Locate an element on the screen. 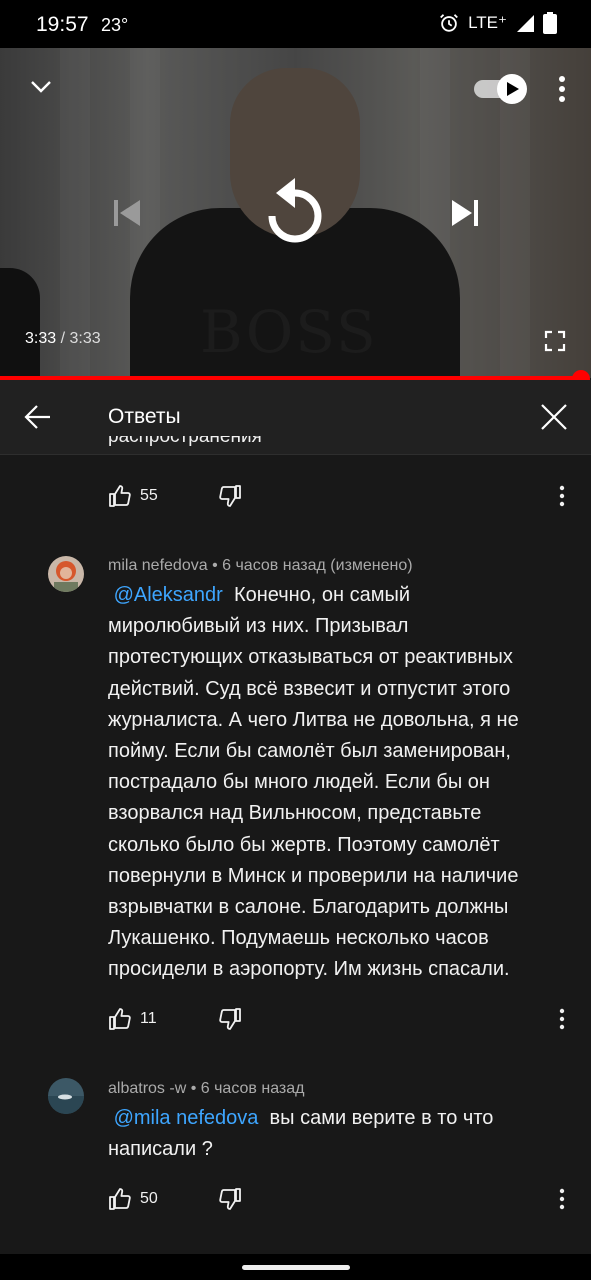 This screenshot has height=1280, width=591. alarm-icon is located at coordinates (449, 23).